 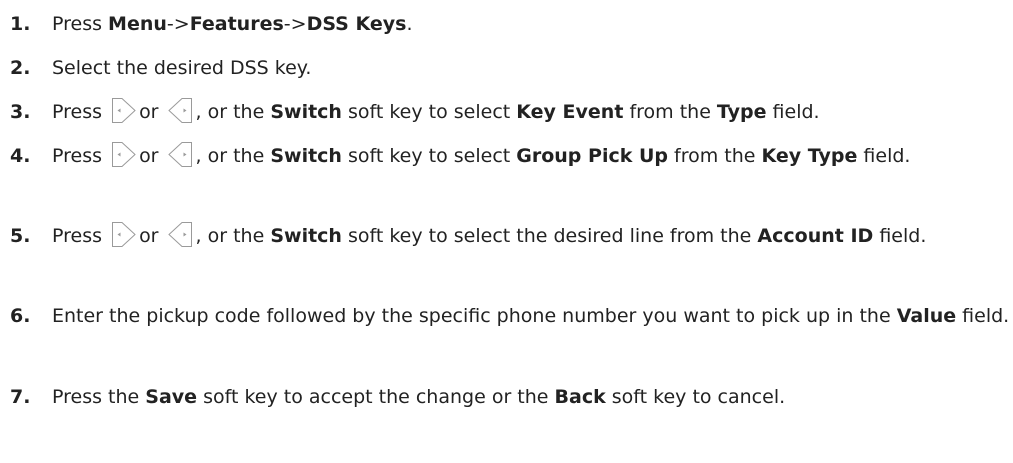 What do you see at coordinates (171, 397) in the screenshot?
I see `save-label: Save` at bounding box center [171, 397].